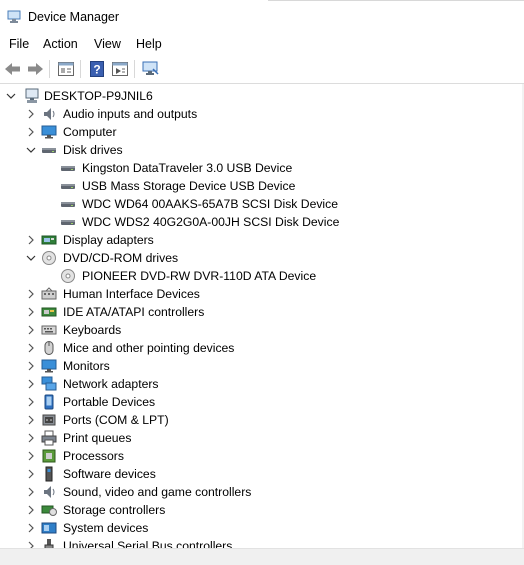 The image size is (524, 565). Describe the element at coordinates (49, 402) in the screenshot. I see `portable-device-icon` at that location.